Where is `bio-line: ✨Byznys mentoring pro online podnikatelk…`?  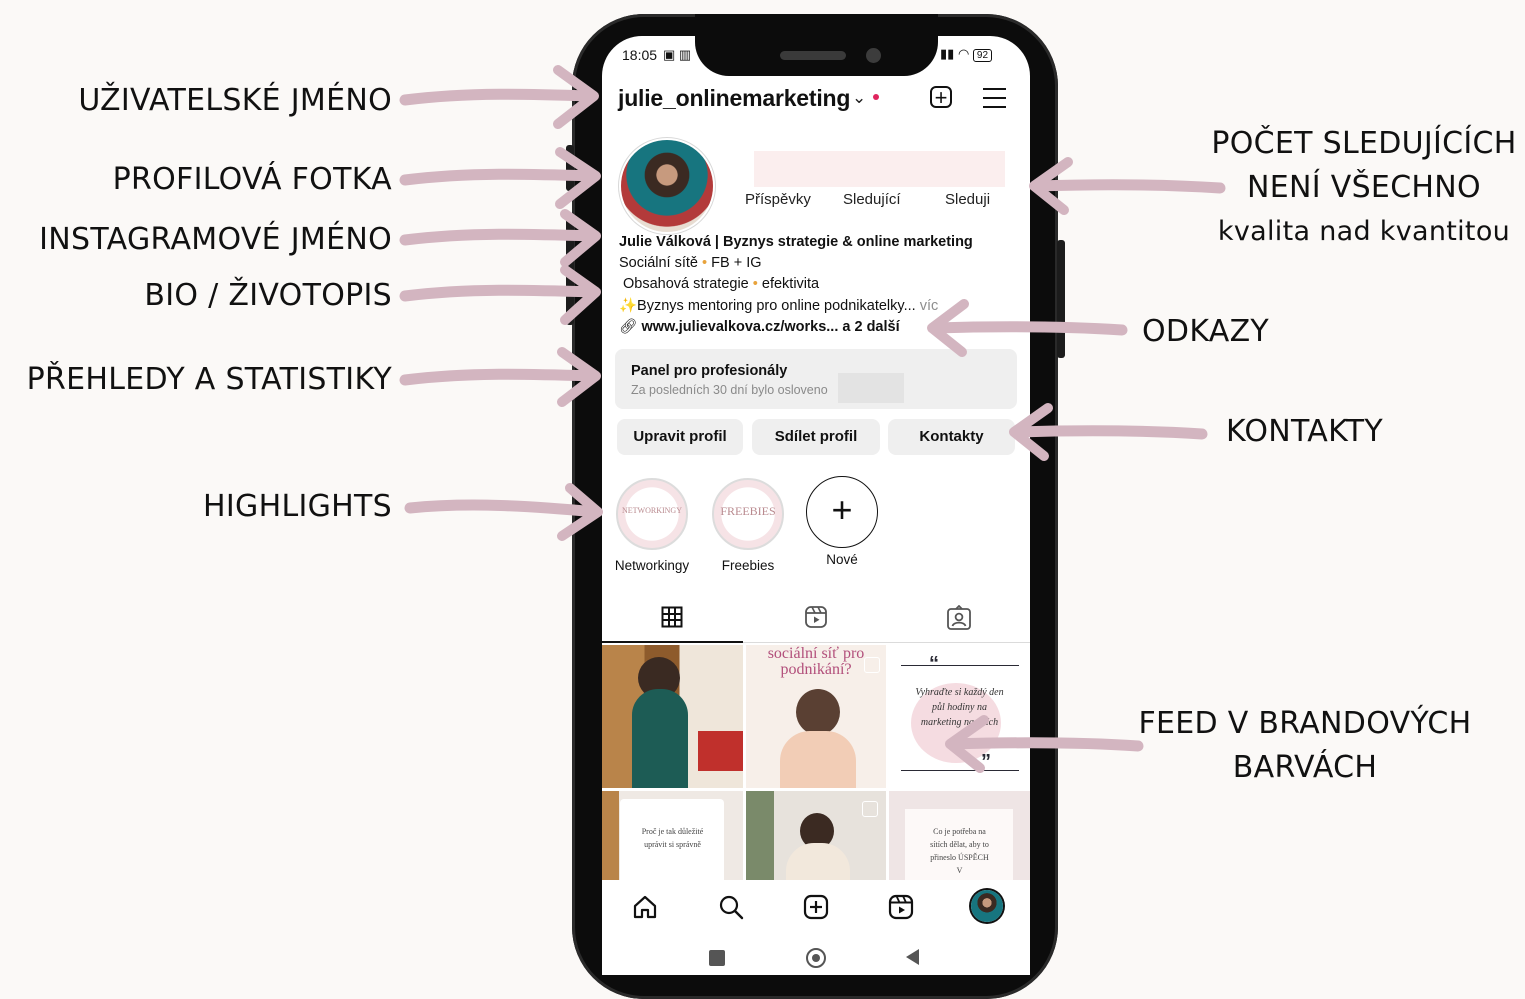 bio-line: ✨Byznys mentoring pro online podnikatelk… is located at coordinates (778, 305).